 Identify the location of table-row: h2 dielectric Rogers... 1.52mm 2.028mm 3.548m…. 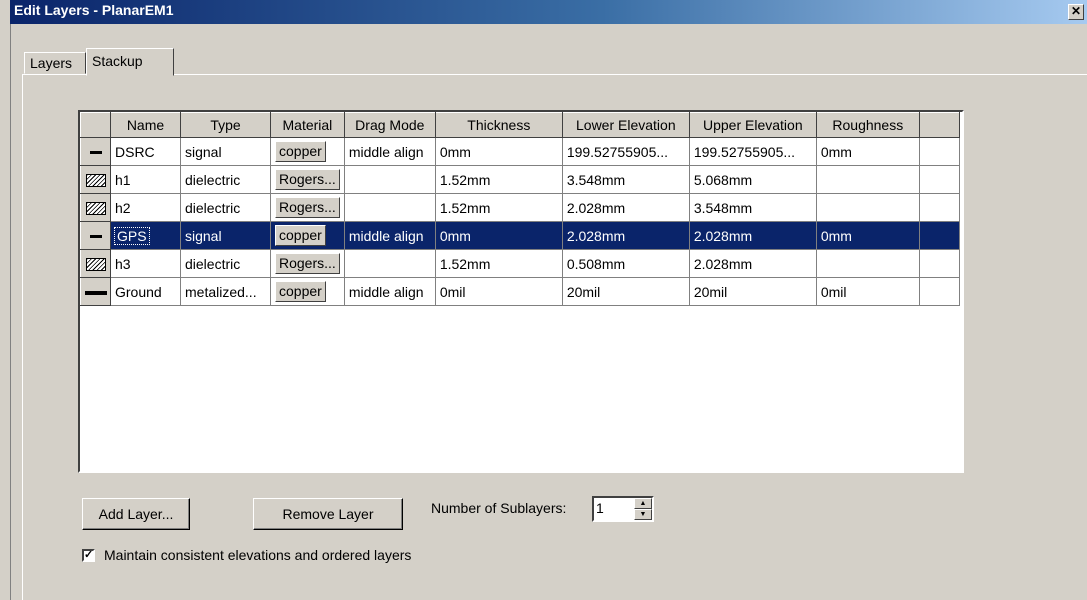
(520, 207).